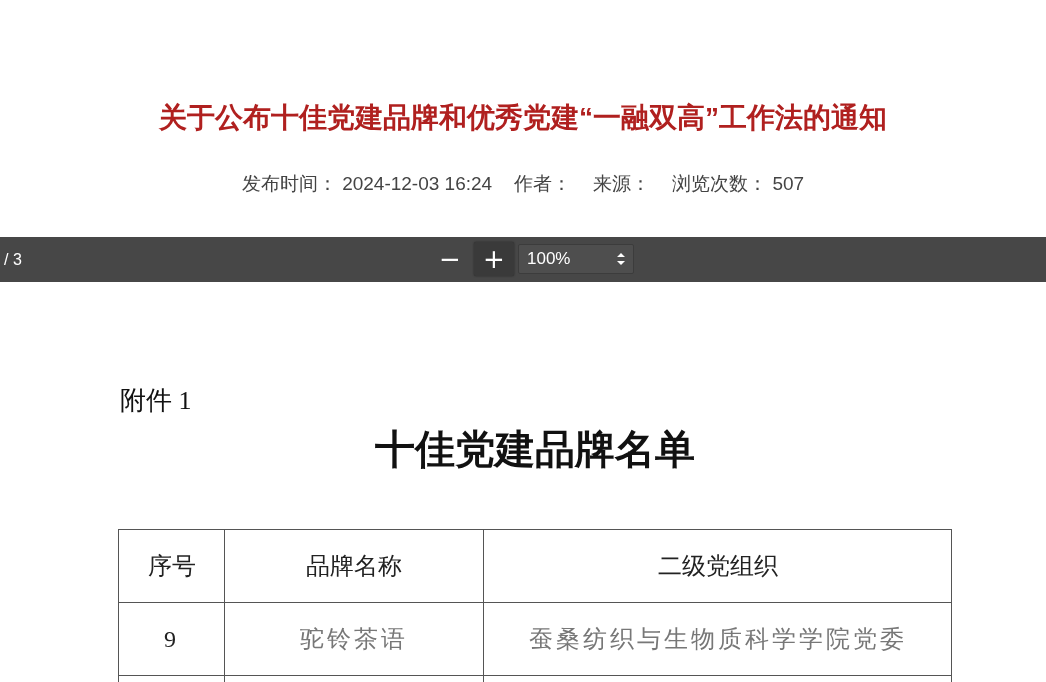 This screenshot has height=682, width=1046. Describe the element at coordinates (621, 259) in the screenshot. I see `spinner-arrows-icon` at that location.